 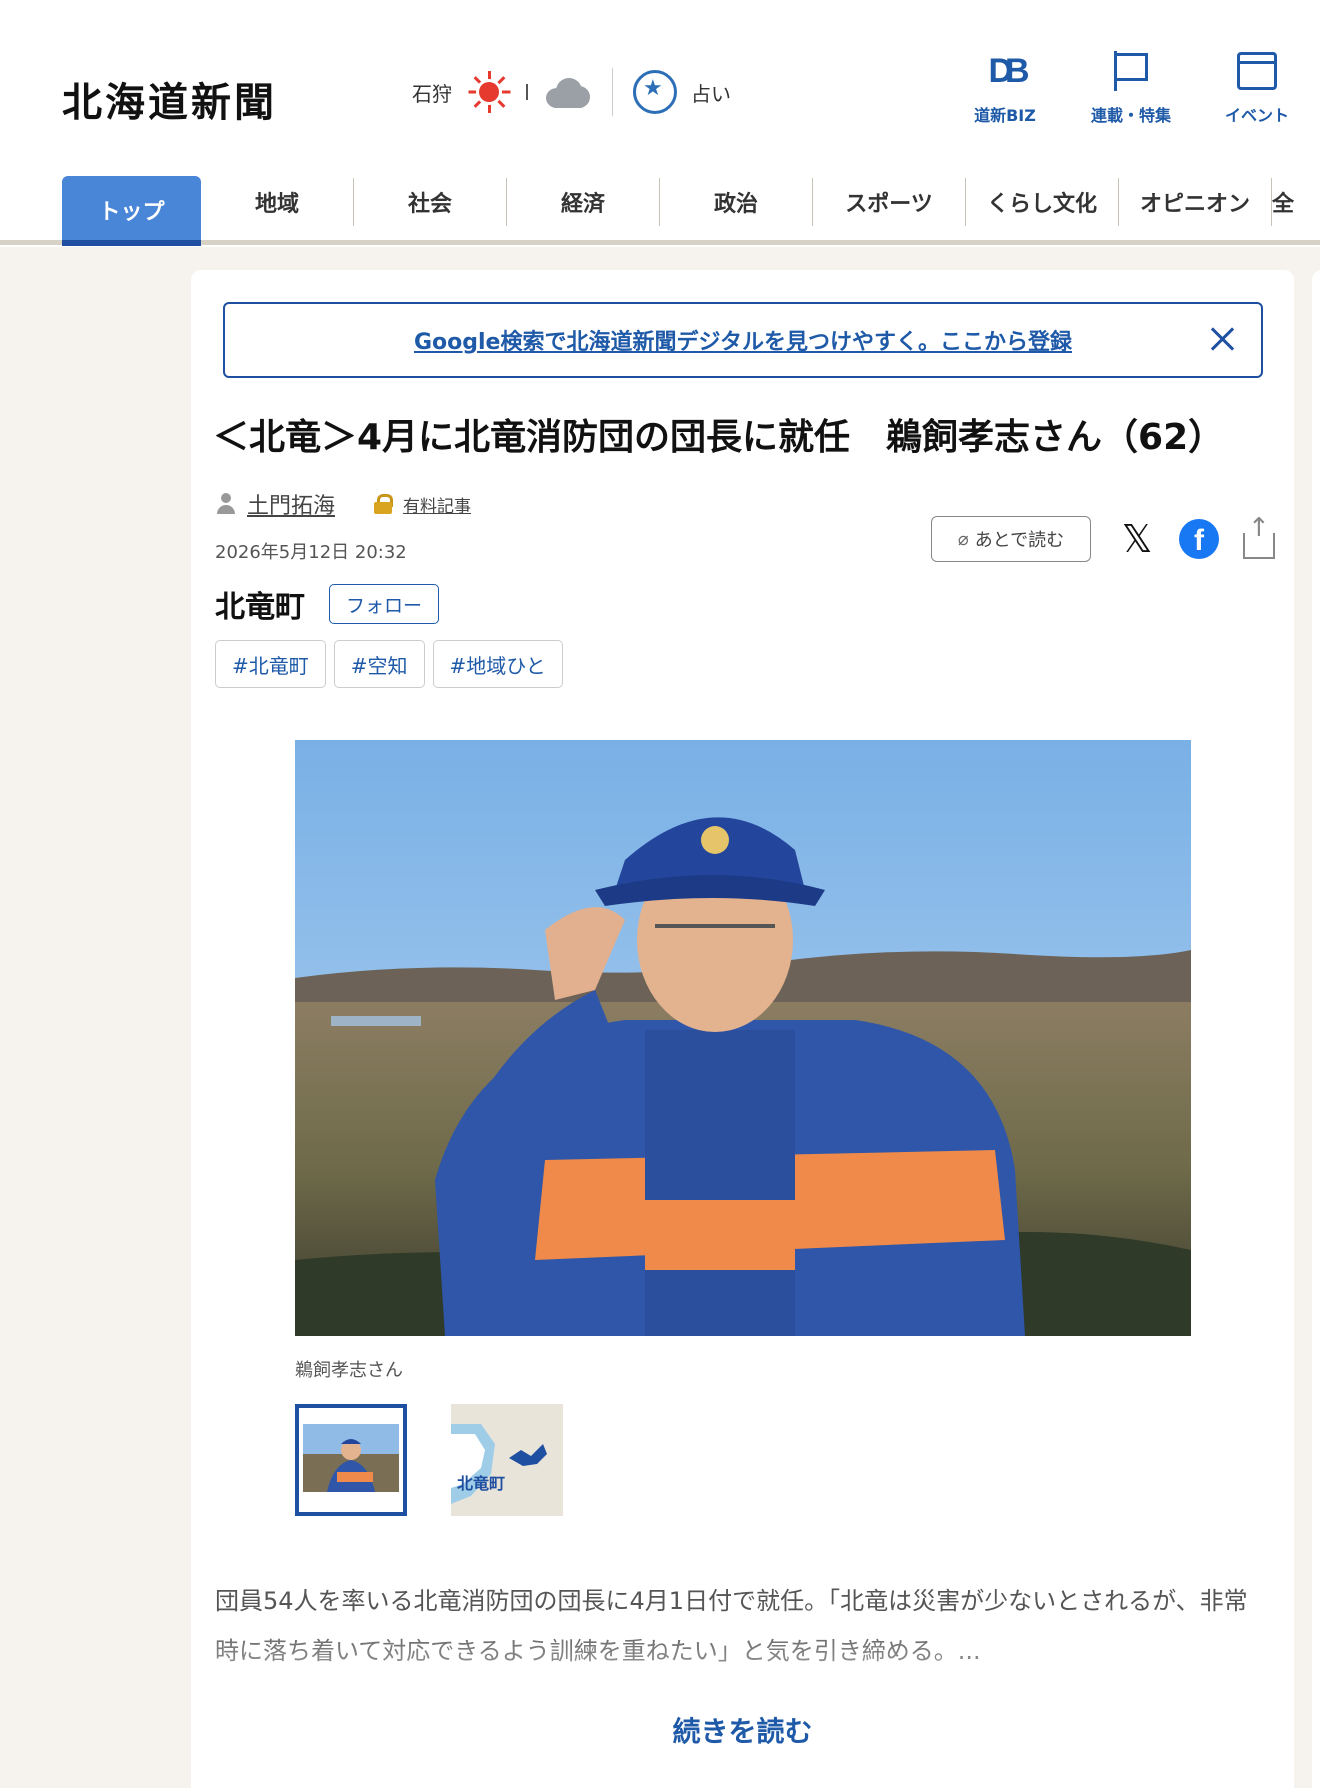 What do you see at coordinates (430, 202) in the screenshot?
I see `tab-society: 社会` at bounding box center [430, 202].